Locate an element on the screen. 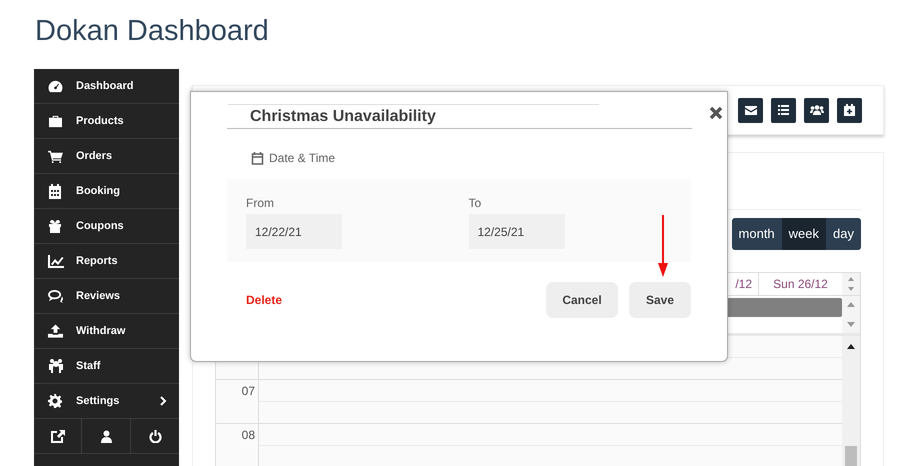 The height and width of the screenshot is (466, 910). close-button is located at coordinates (716, 113).